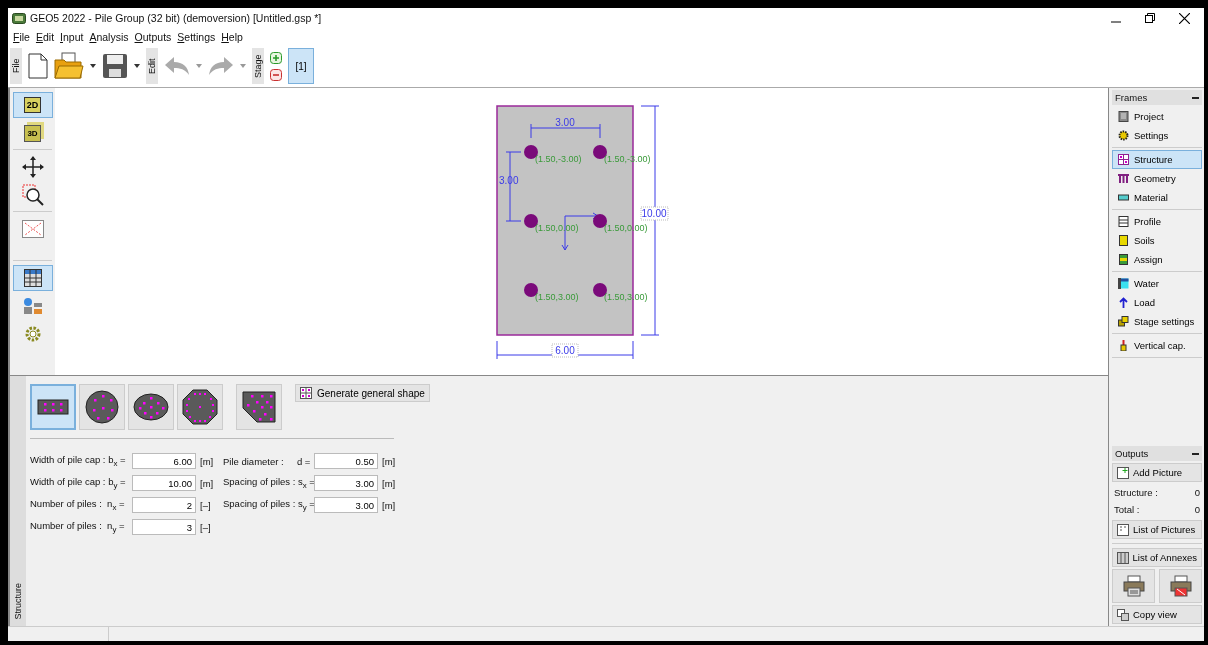  Describe the element at coordinates (109, 36) in the screenshot. I see `menu-item: Analysis` at that location.